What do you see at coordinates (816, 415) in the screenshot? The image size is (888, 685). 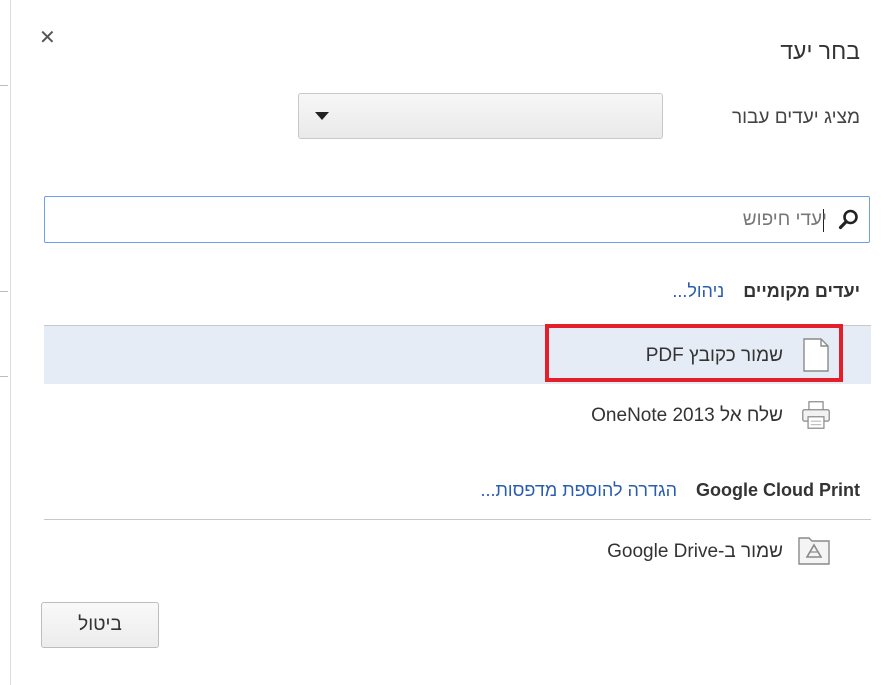 I see `printer-icon` at bounding box center [816, 415].